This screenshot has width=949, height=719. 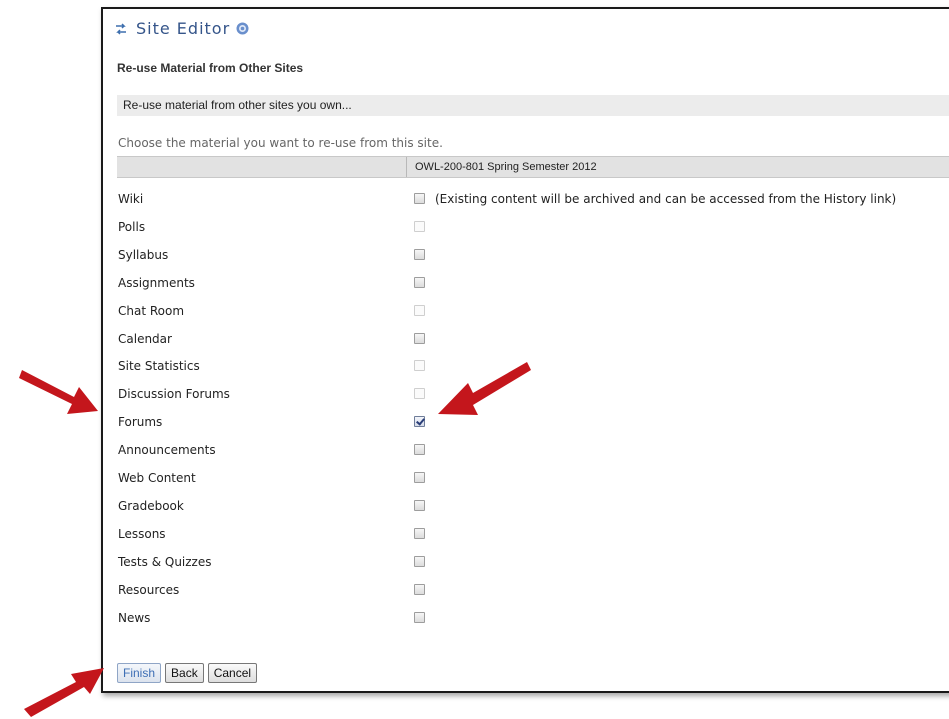 What do you see at coordinates (151, 310) in the screenshot?
I see `tool-label: Chat Room` at bounding box center [151, 310].